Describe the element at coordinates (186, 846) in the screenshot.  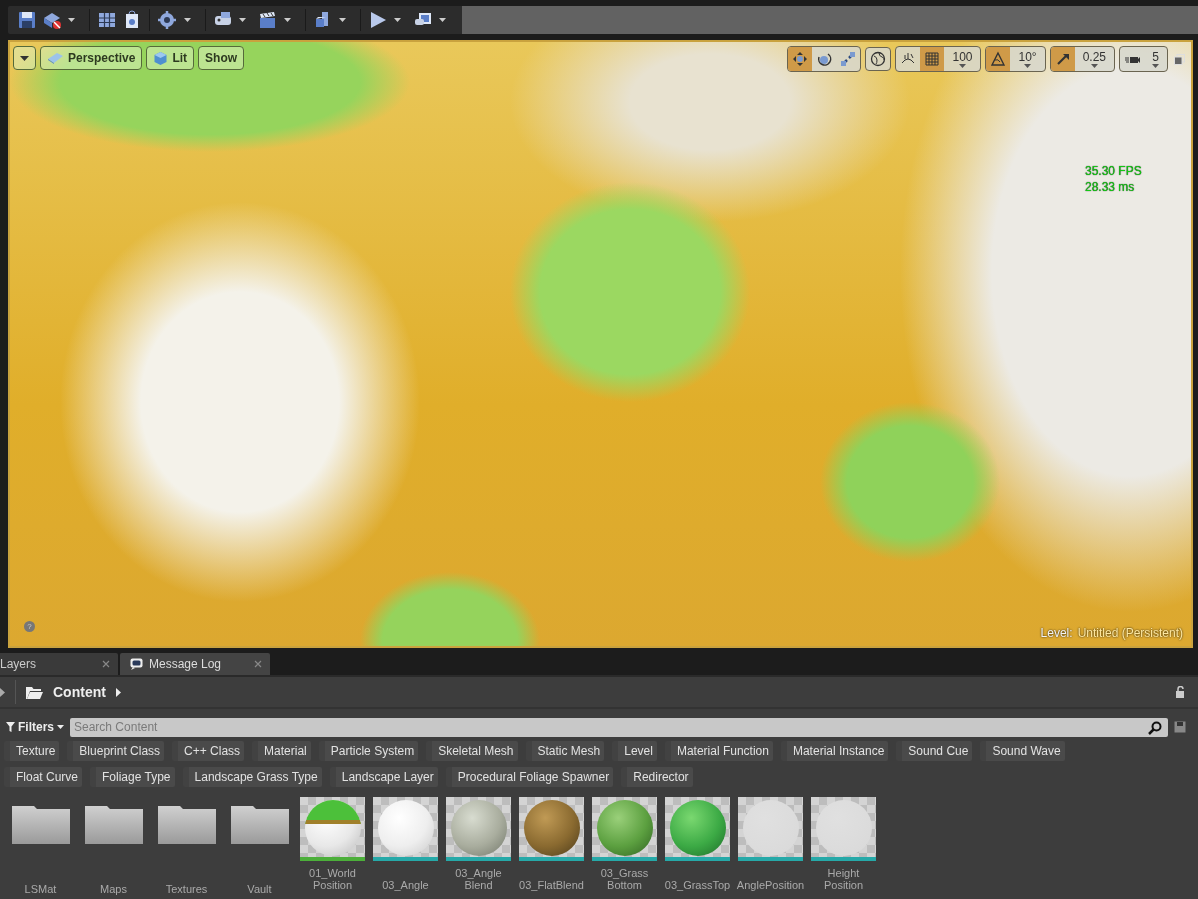
I see `asset-tile: Textures` at that location.